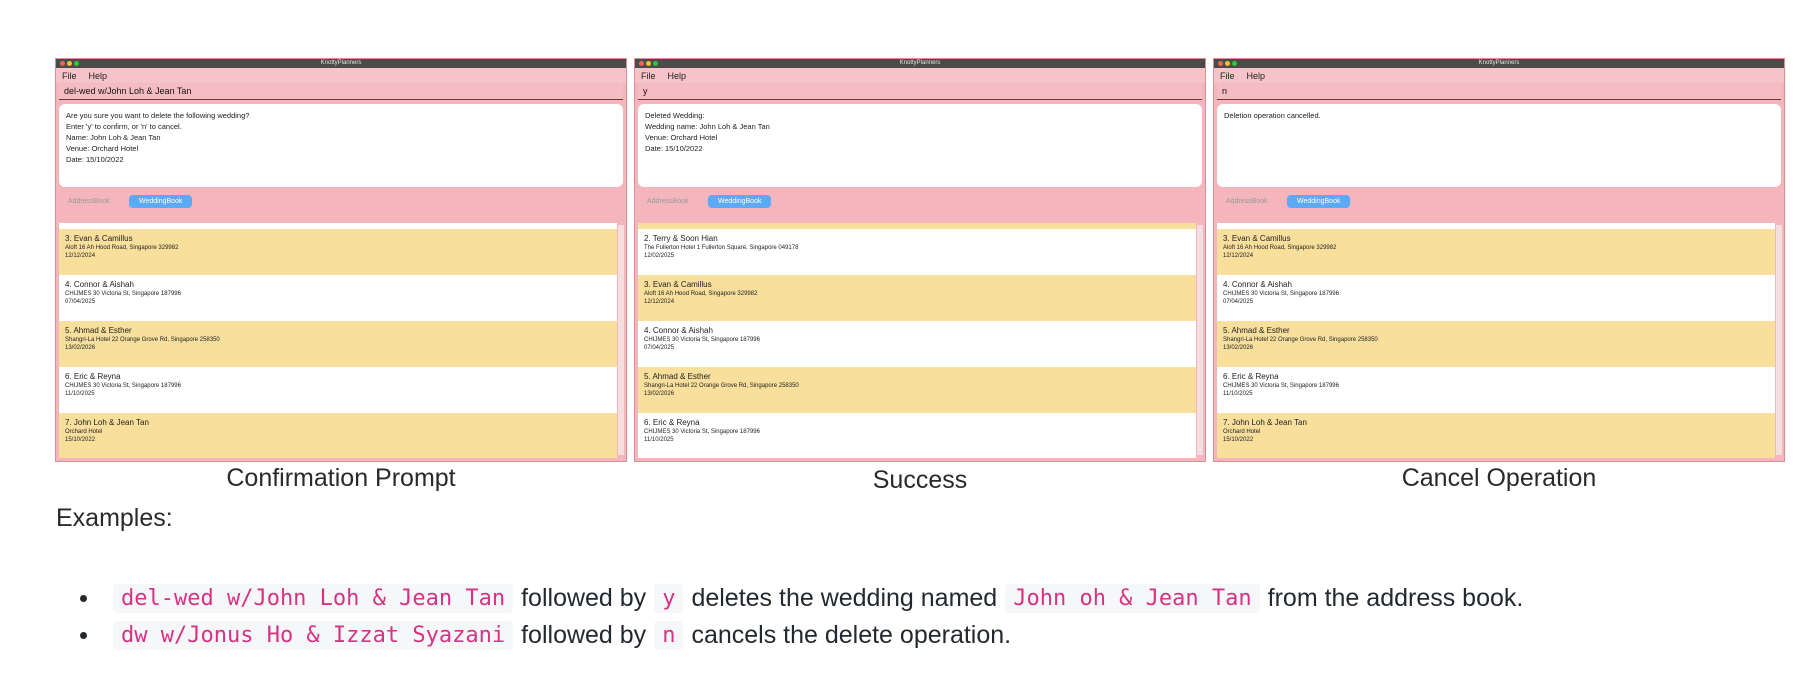 This screenshot has height=696, width=1812. I want to click on caption-confirmation: Confirmation Prompt, so click(341, 478).